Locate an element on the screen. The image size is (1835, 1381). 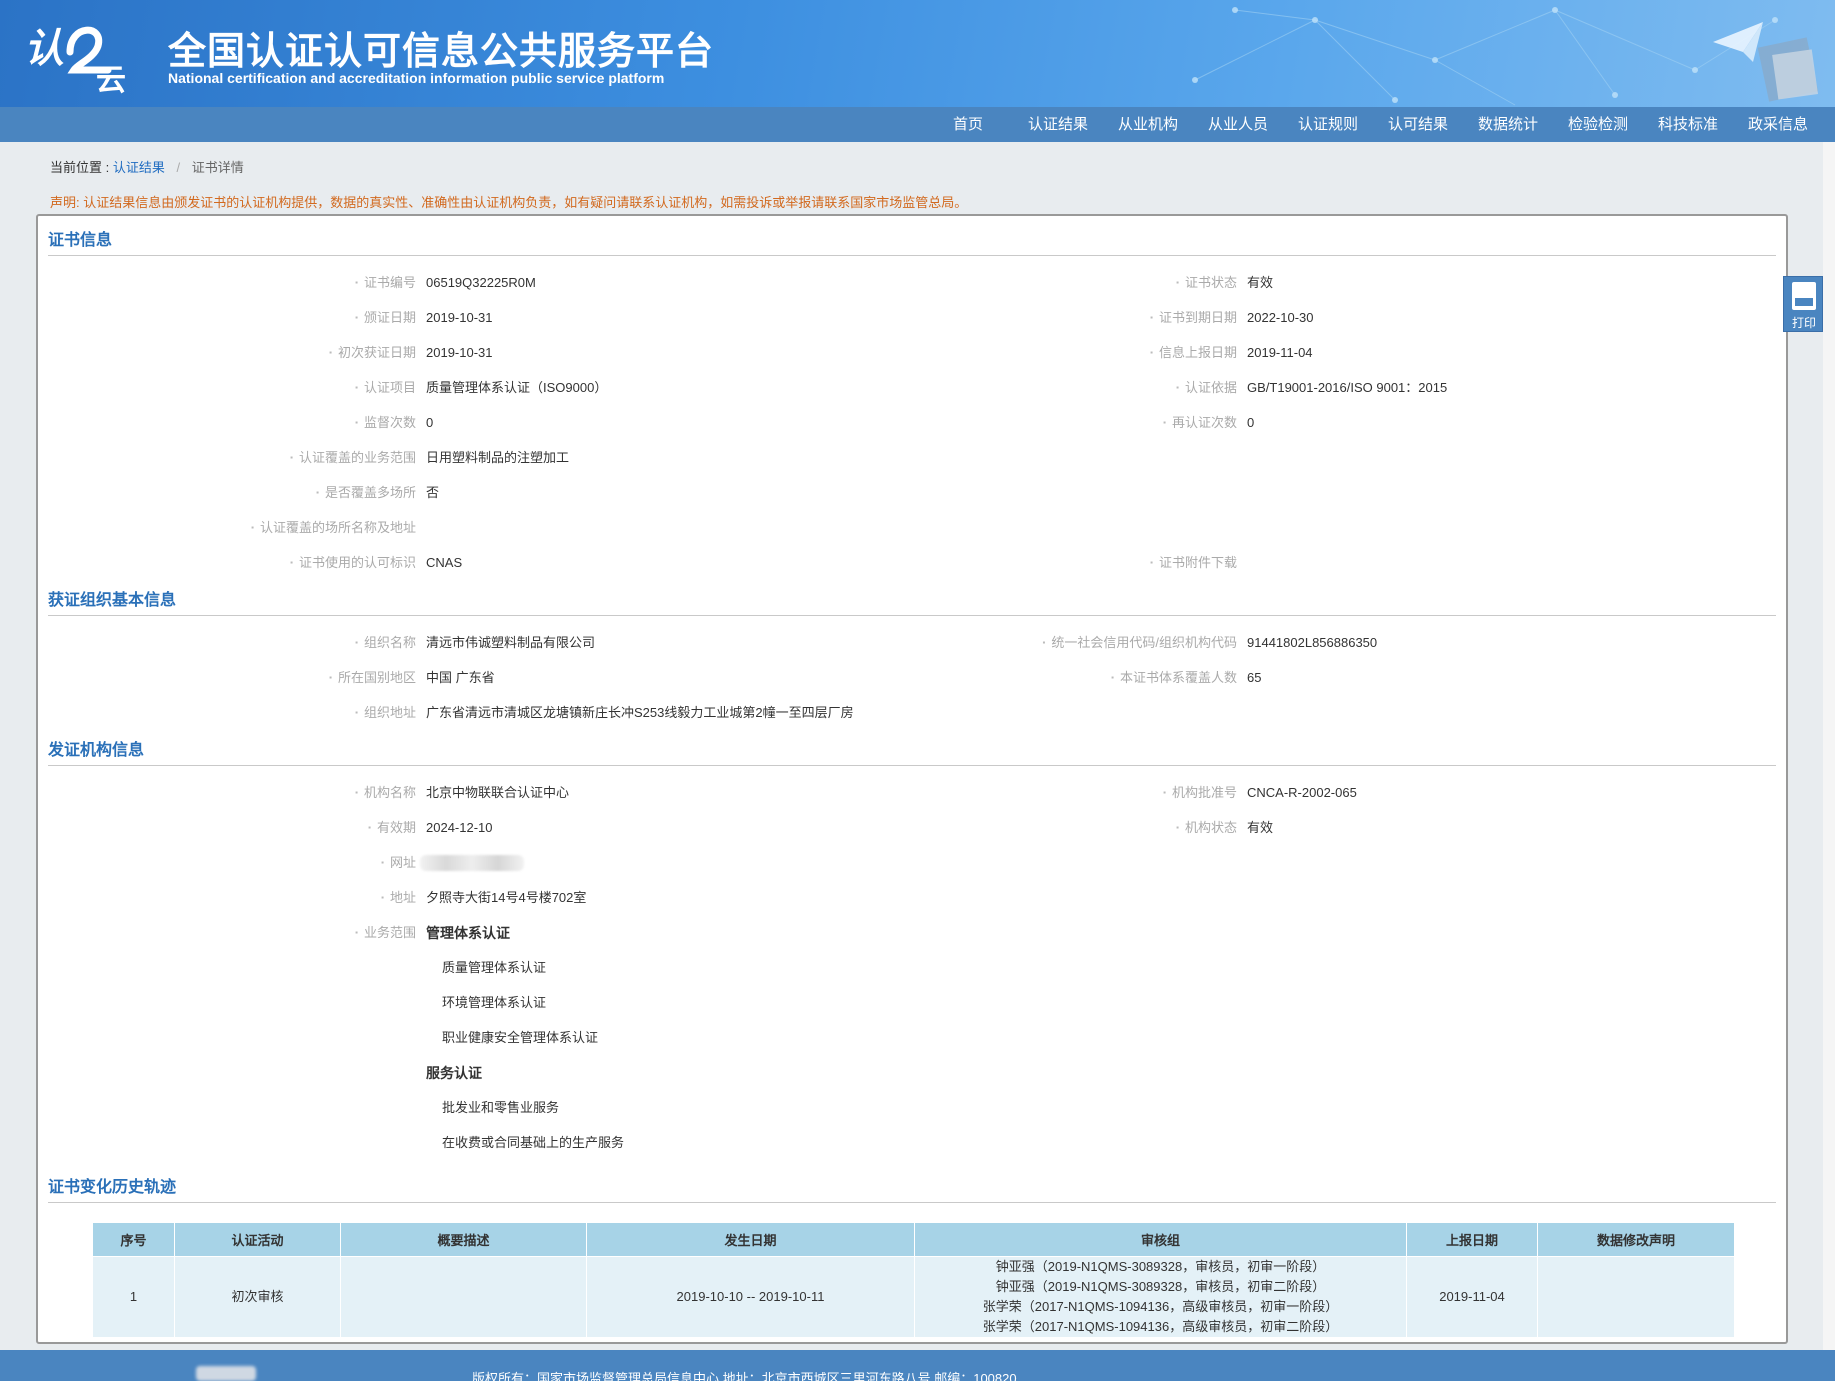
scope-item: 质量管理体系认证 is located at coordinates (494, 967).